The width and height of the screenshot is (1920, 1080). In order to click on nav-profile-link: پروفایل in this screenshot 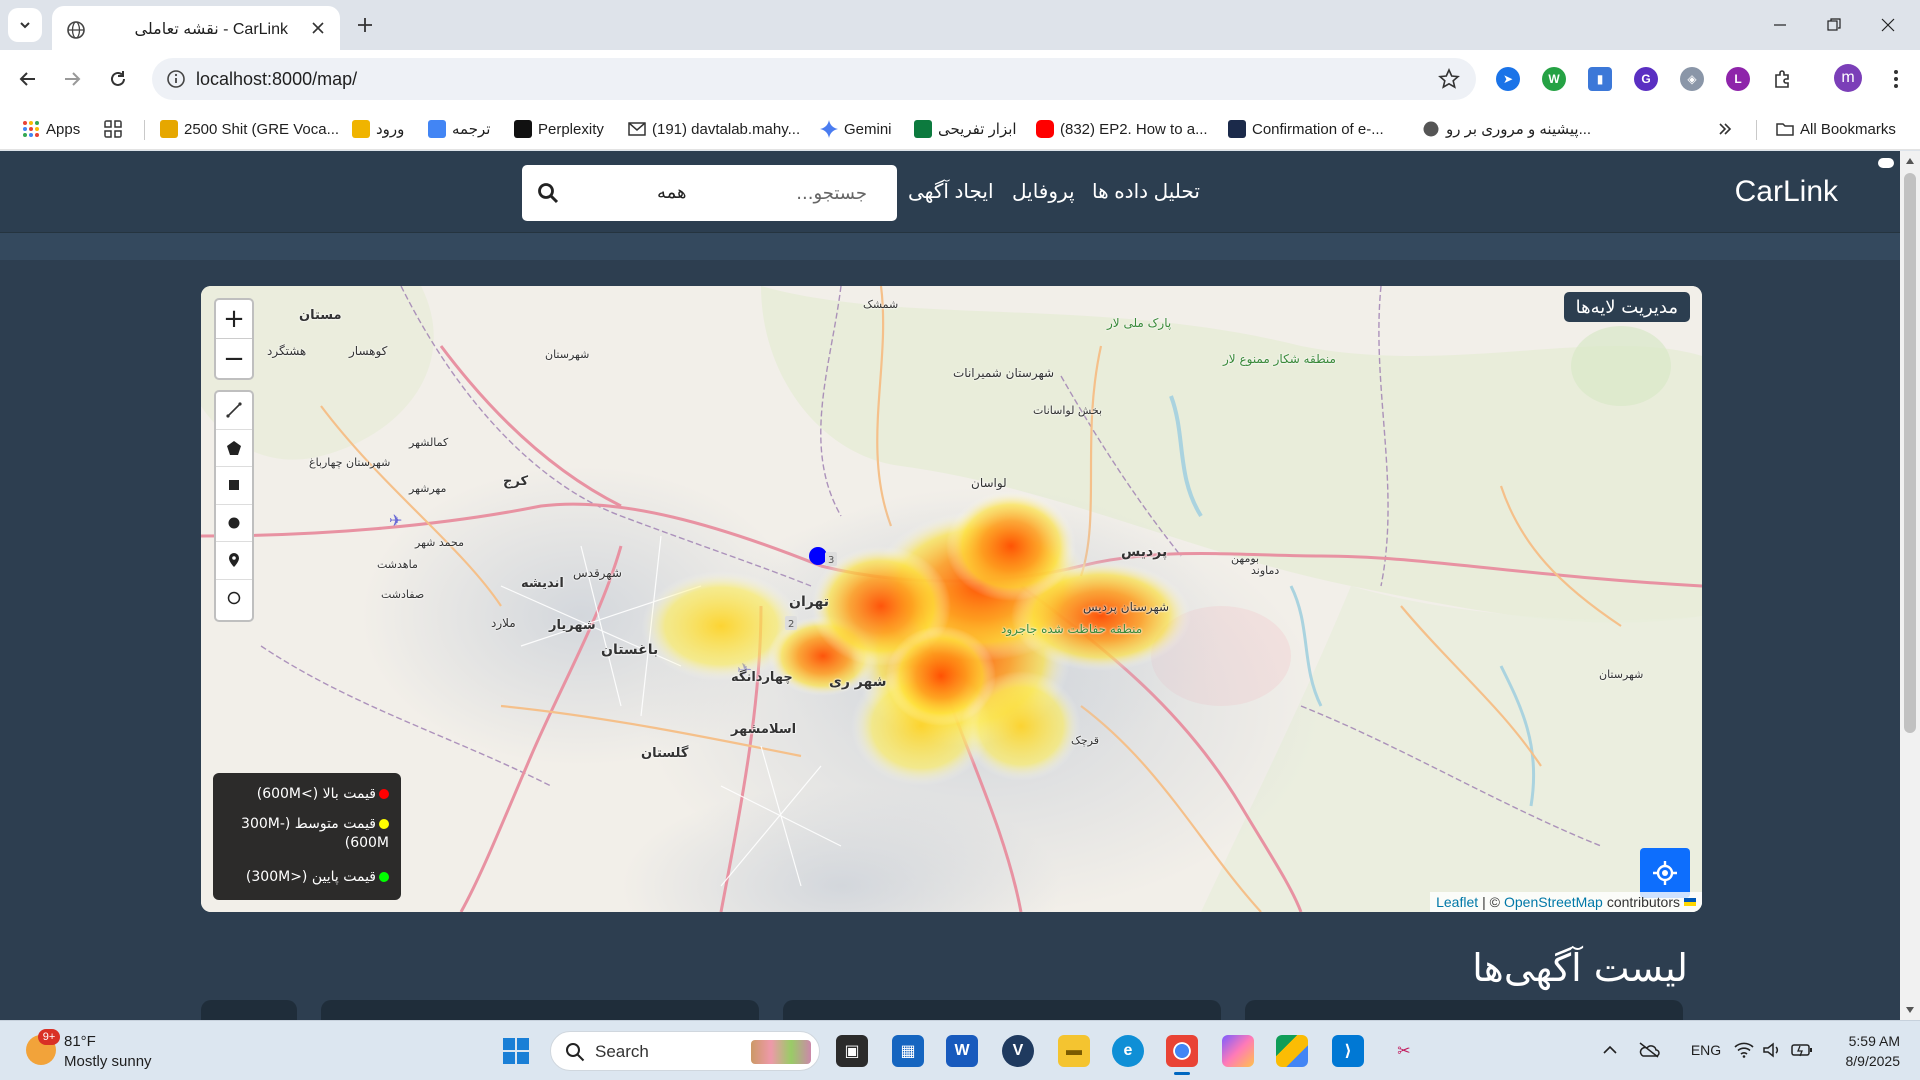, I will do `click(1043, 191)`.